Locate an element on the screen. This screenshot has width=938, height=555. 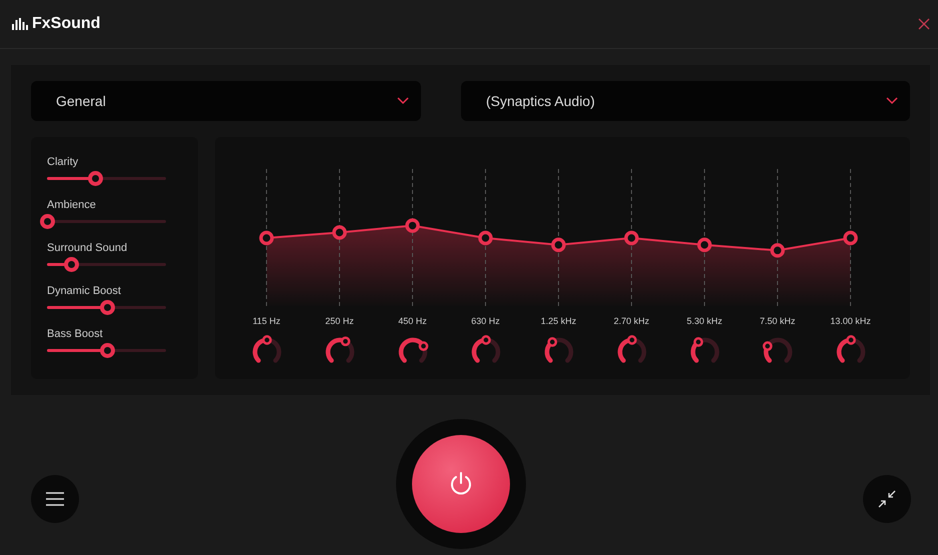
menu-icon is located at coordinates (55, 499).